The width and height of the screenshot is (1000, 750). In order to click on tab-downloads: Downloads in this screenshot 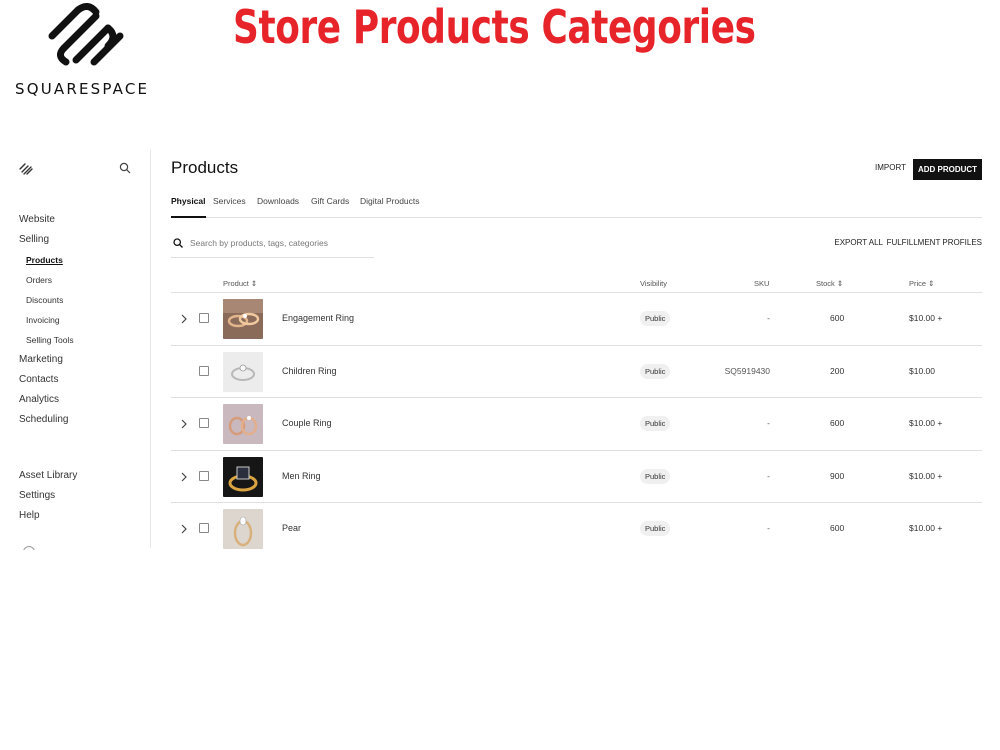, I will do `click(278, 207)`.